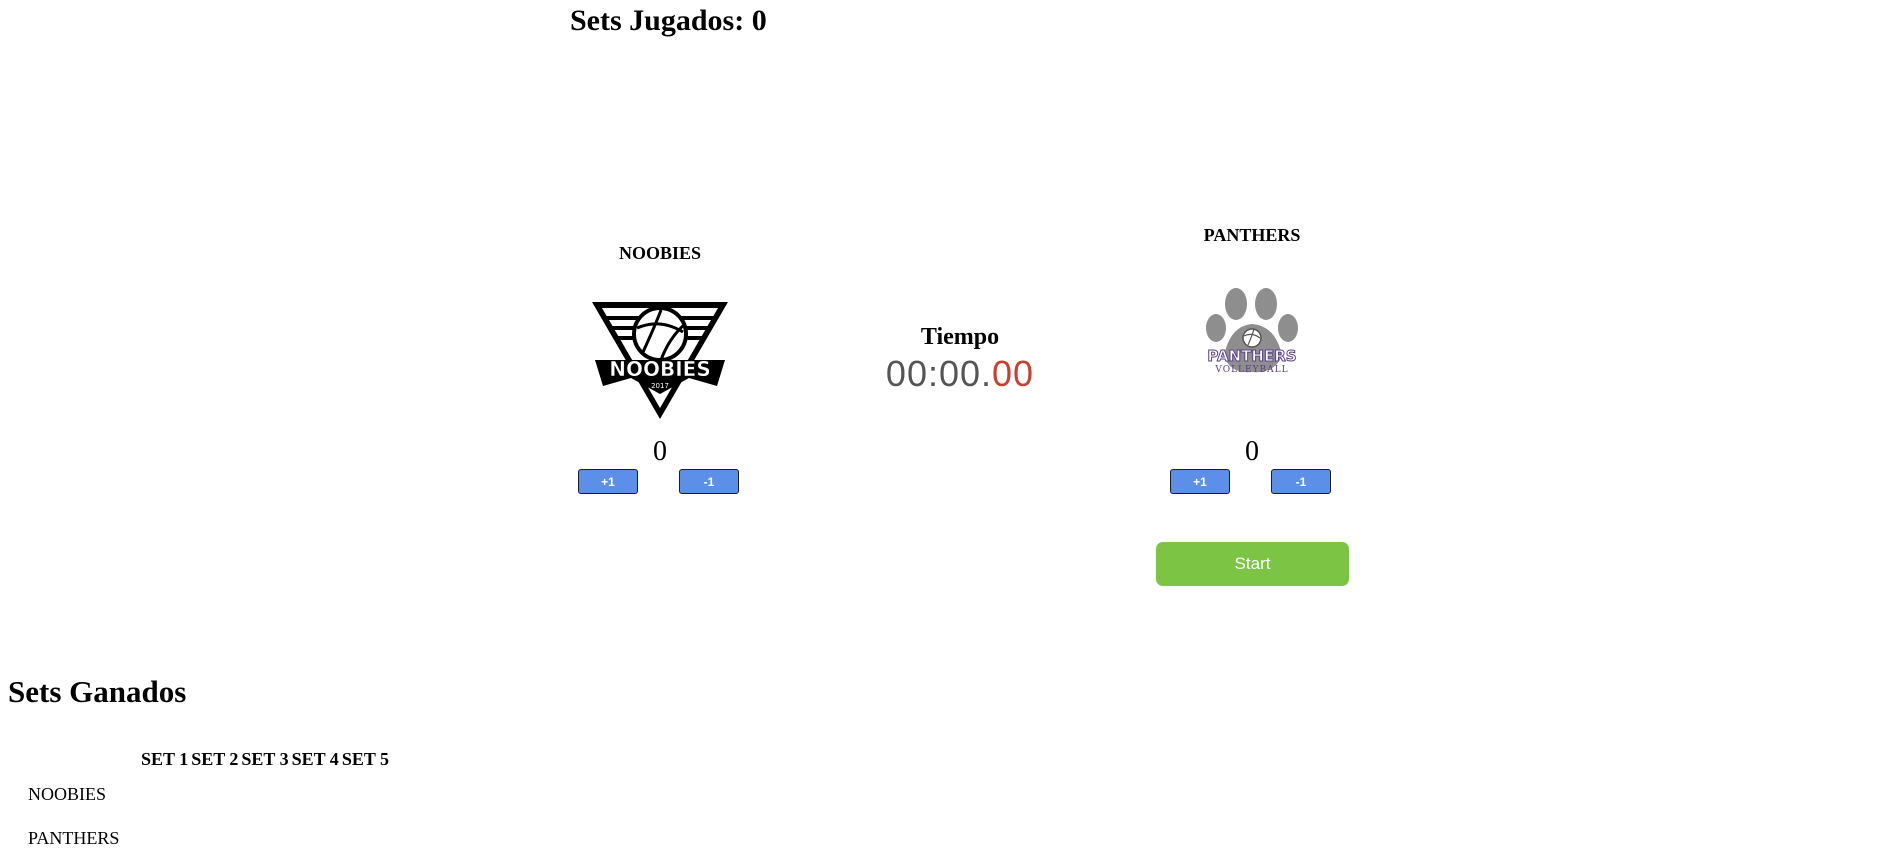  Describe the element at coordinates (660, 386) in the screenshot. I see `noobies-logo-year: 2017` at that location.